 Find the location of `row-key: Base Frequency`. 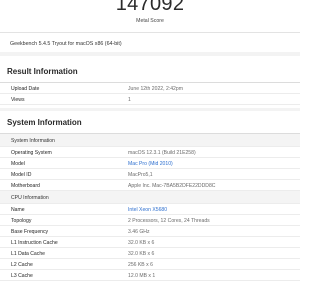

row-key: Base Frequency is located at coordinates (30, 231).